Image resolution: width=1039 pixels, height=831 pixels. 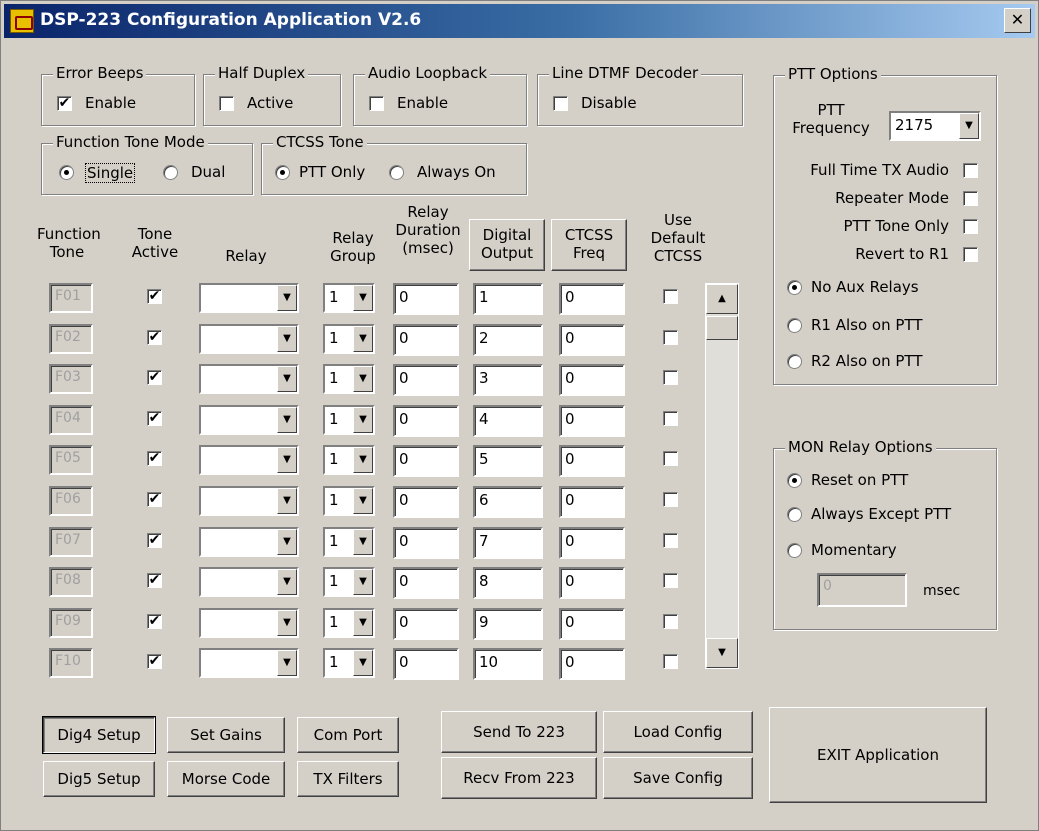 I want to click on function-tone-single-radio, so click(x=66, y=172).